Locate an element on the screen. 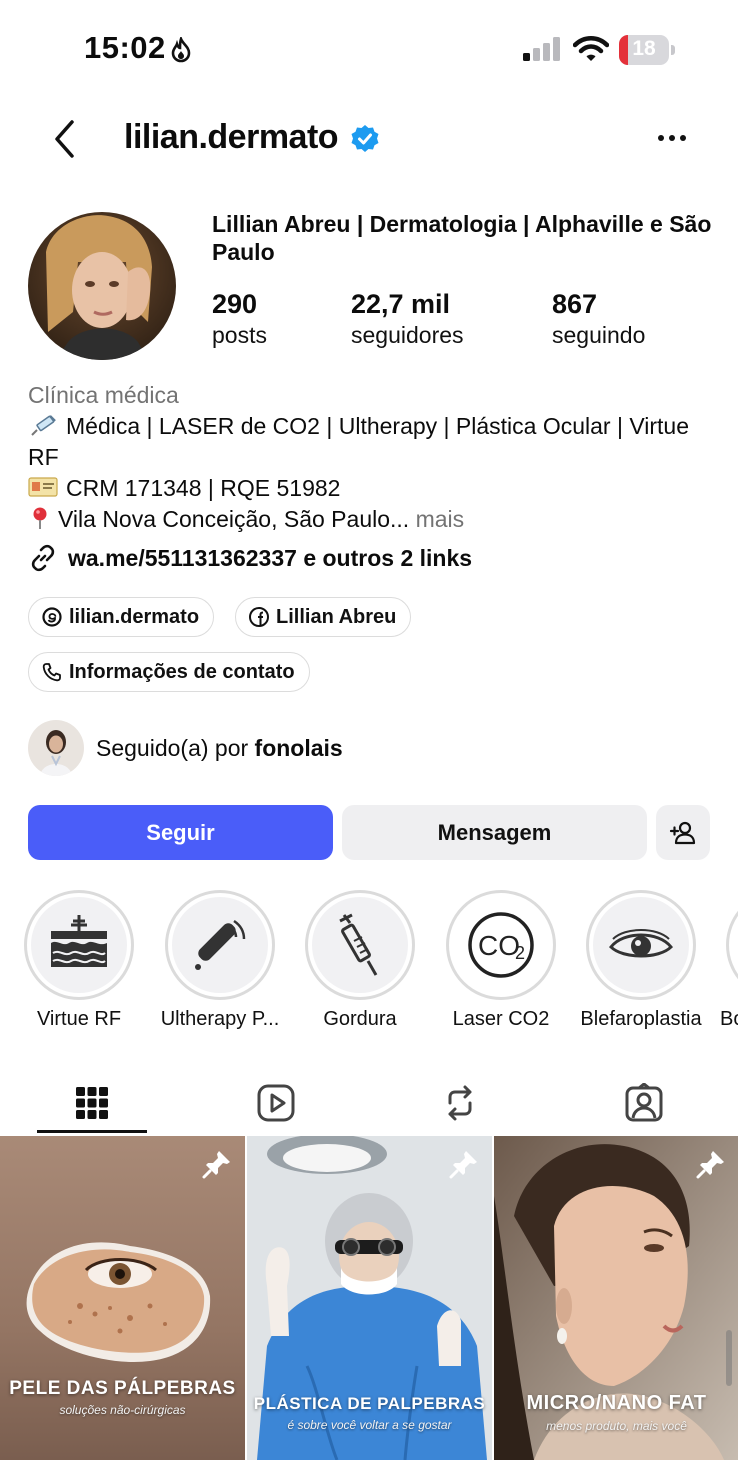 Image resolution: width=738 pixels, height=1460 pixels. highlight-blefaroplastia: Blefaroplastia is located at coordinates (641, 960).